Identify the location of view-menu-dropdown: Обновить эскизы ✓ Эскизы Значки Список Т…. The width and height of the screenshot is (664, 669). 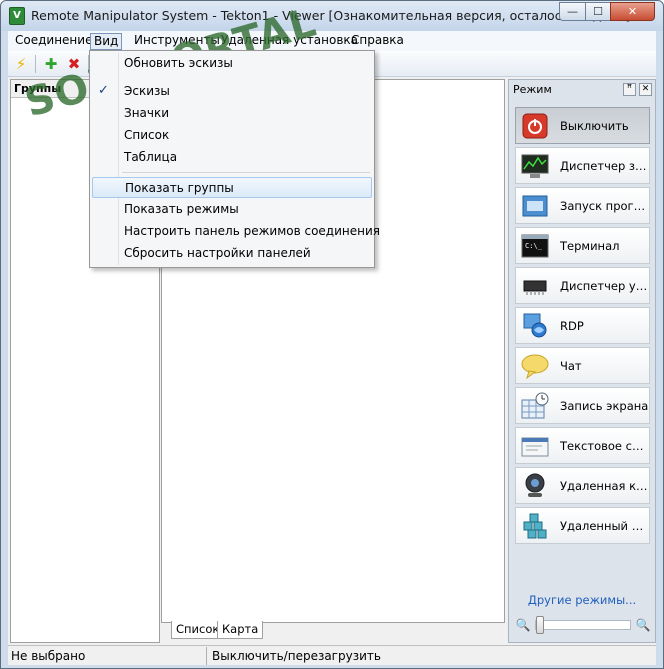
(234, 159).